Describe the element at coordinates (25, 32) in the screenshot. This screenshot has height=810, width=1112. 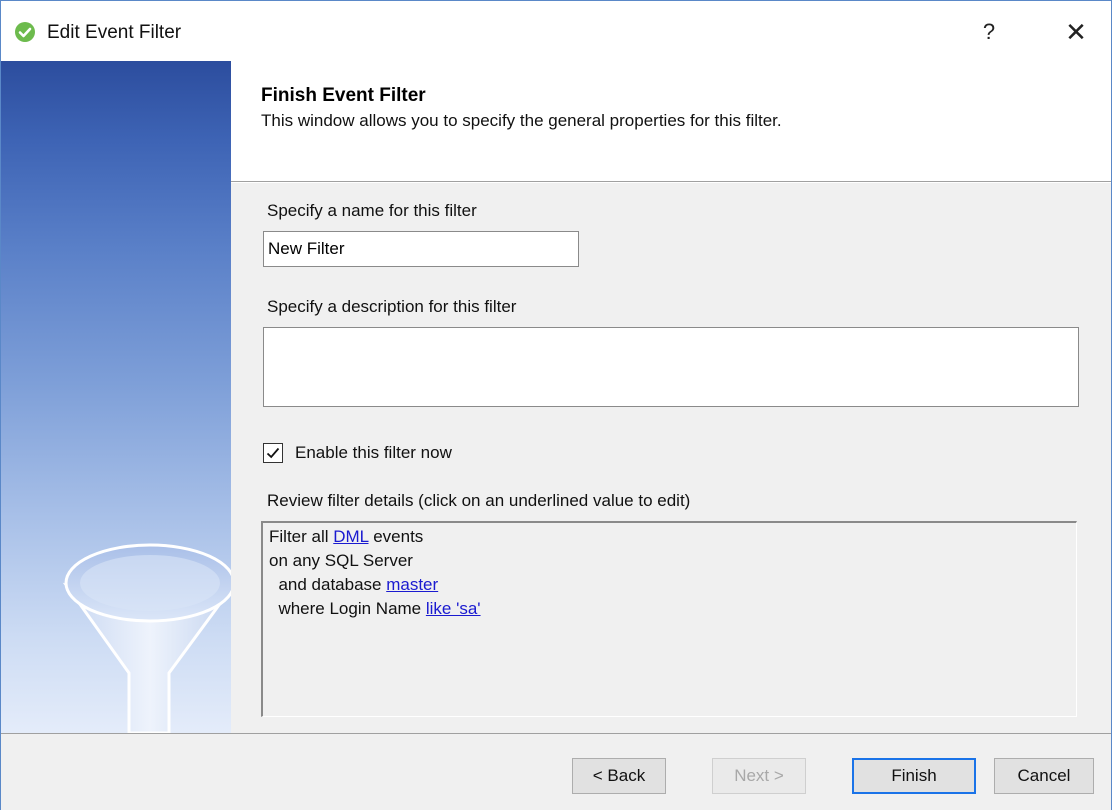
I see `green-check-circle-icon` at that location.